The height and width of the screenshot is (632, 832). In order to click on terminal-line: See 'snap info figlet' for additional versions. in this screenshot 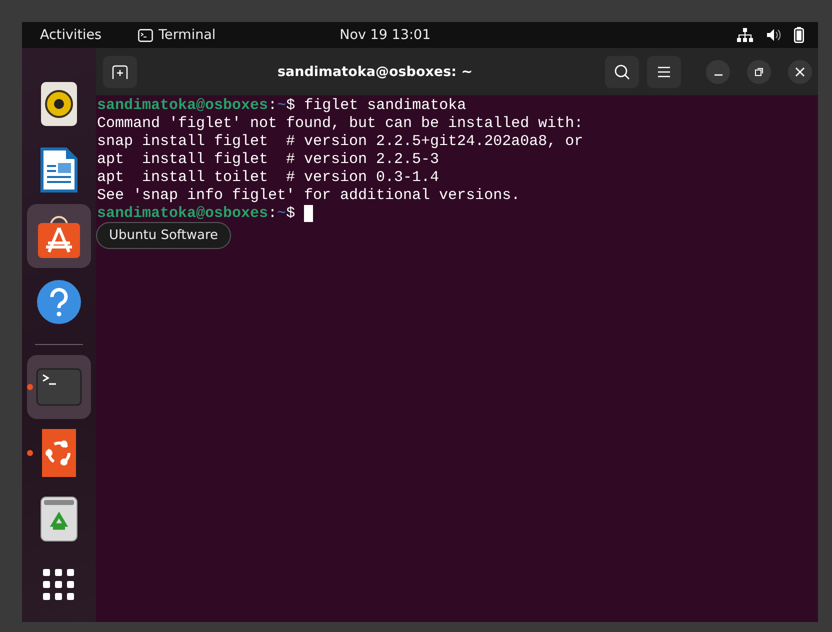, I will do `click(308, 196)`.